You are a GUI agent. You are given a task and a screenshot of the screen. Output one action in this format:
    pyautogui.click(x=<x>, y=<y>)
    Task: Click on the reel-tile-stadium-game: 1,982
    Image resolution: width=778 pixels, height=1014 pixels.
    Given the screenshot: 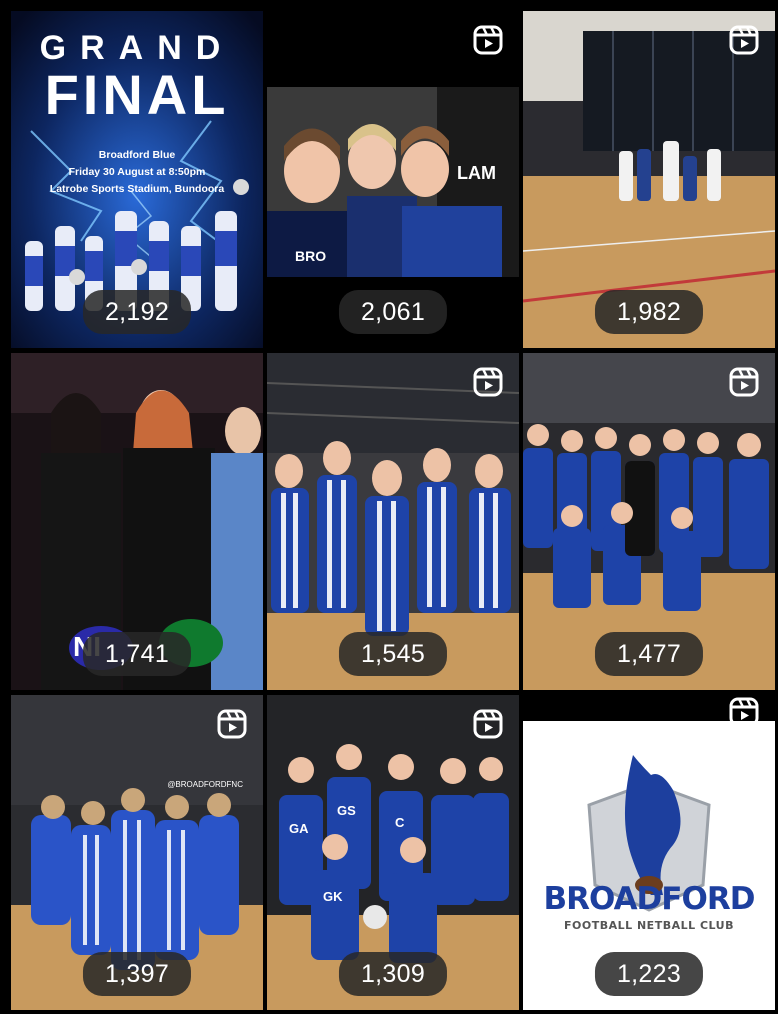 What is the action you would take?
    pyautogui.click(x=649, y=179)
    